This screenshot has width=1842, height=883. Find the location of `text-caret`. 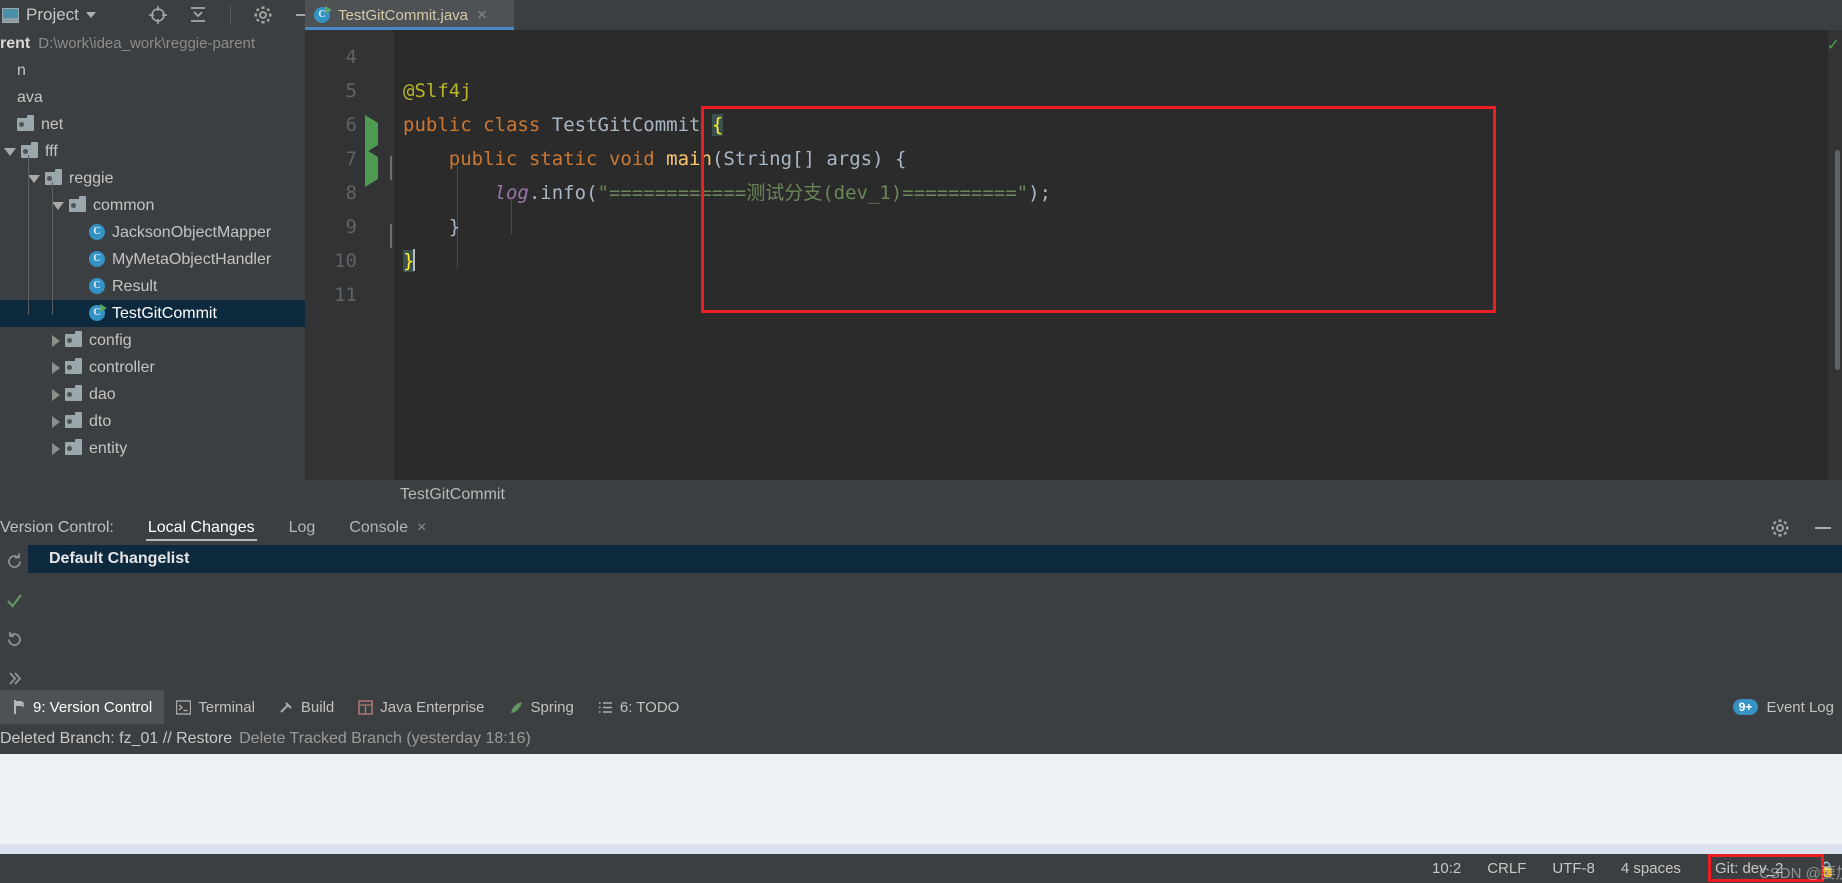

text-caret is located at coordinates (414, 260).